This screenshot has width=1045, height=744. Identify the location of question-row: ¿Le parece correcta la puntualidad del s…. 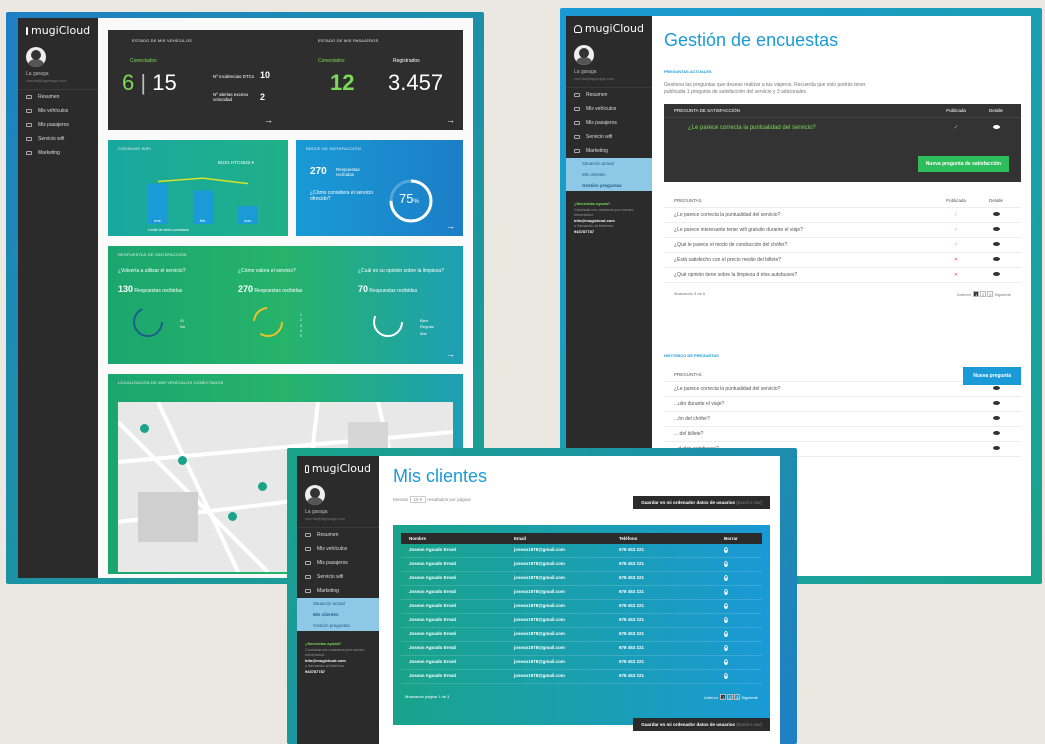
(842, 215).